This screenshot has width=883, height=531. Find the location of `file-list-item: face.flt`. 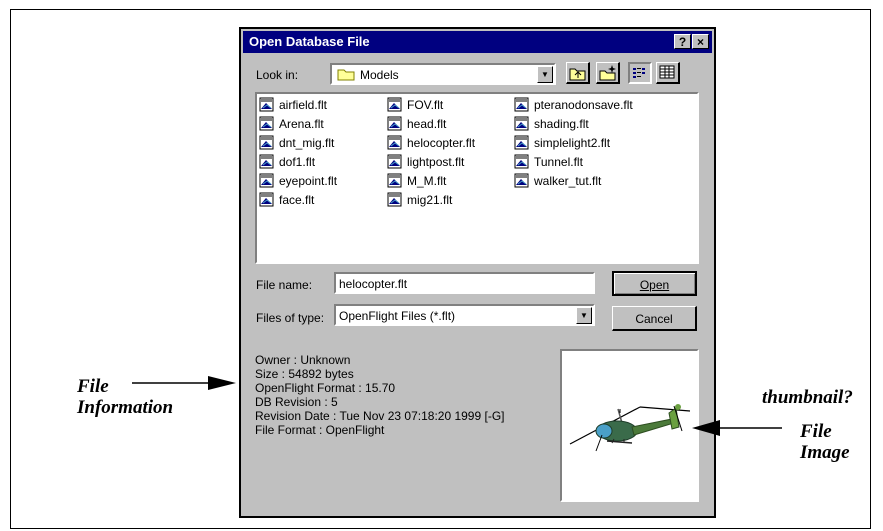

file-list-item: face.flt is located at coordinates (286, 200).